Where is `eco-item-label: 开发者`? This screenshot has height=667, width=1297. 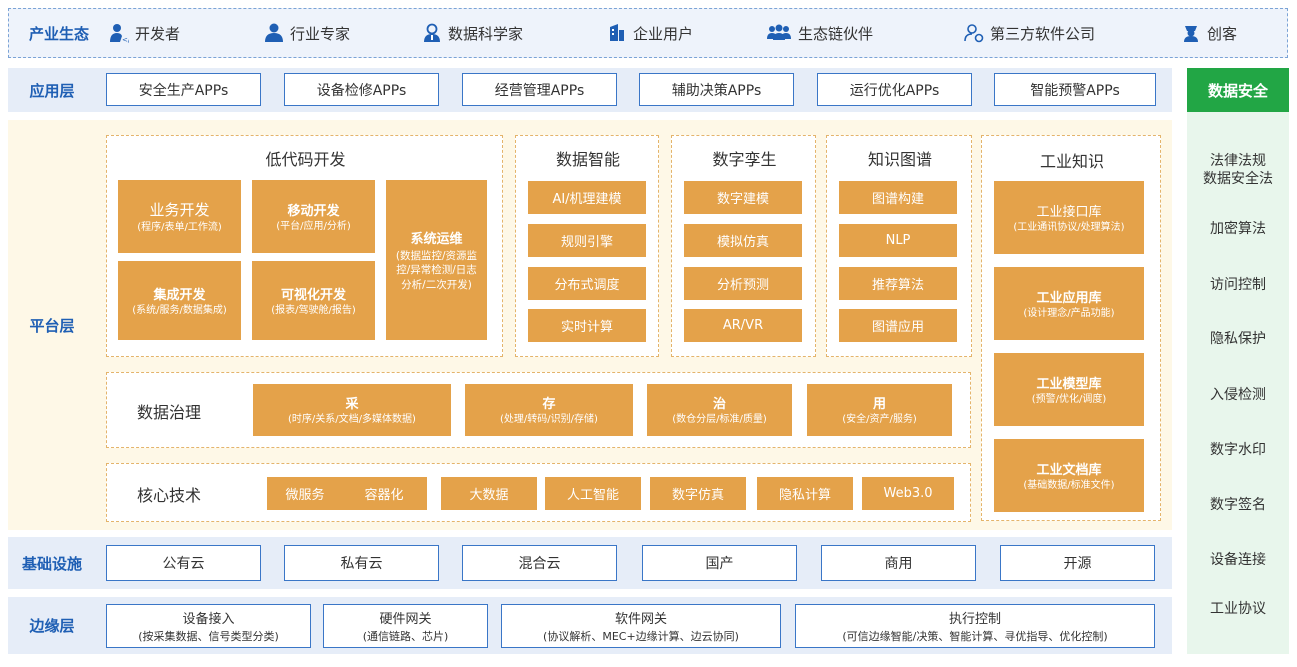
eco-item-label: 开发者 is located at coordinates (158, 33).